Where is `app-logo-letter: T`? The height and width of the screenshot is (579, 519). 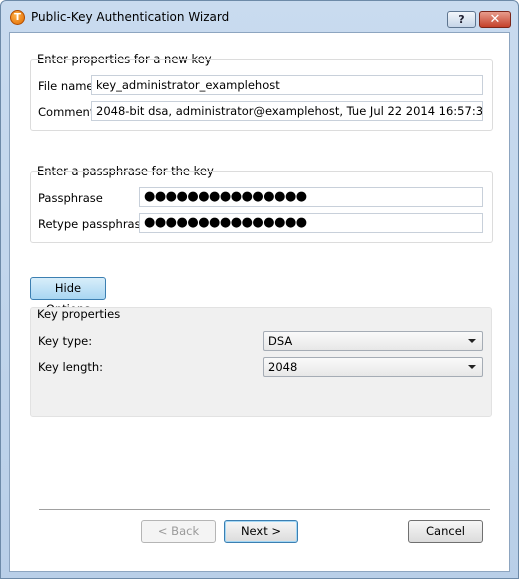
app-logo-letter: T is located at coordinates (17, 17).